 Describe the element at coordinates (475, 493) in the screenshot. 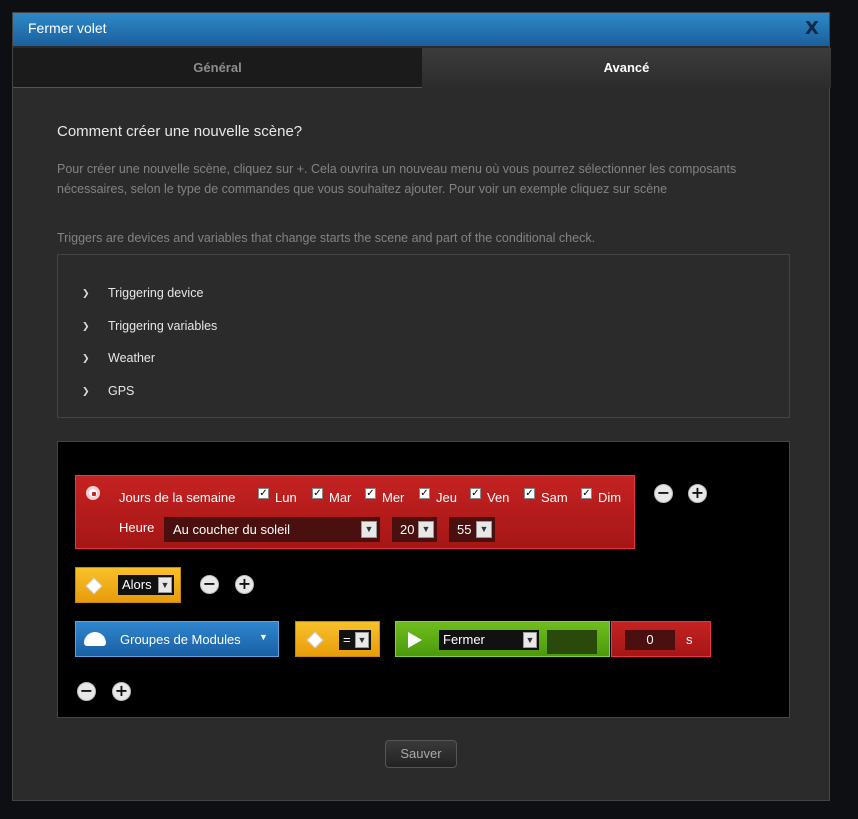

I see `day-checkbox-ven: ✓` at that location.